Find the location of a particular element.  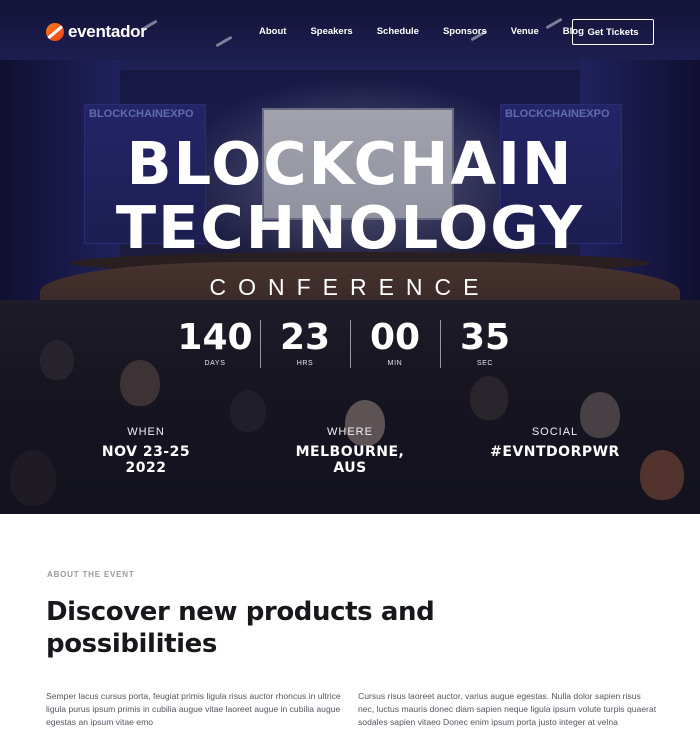

when-label: WHEN is located at coordinates (146, 432).